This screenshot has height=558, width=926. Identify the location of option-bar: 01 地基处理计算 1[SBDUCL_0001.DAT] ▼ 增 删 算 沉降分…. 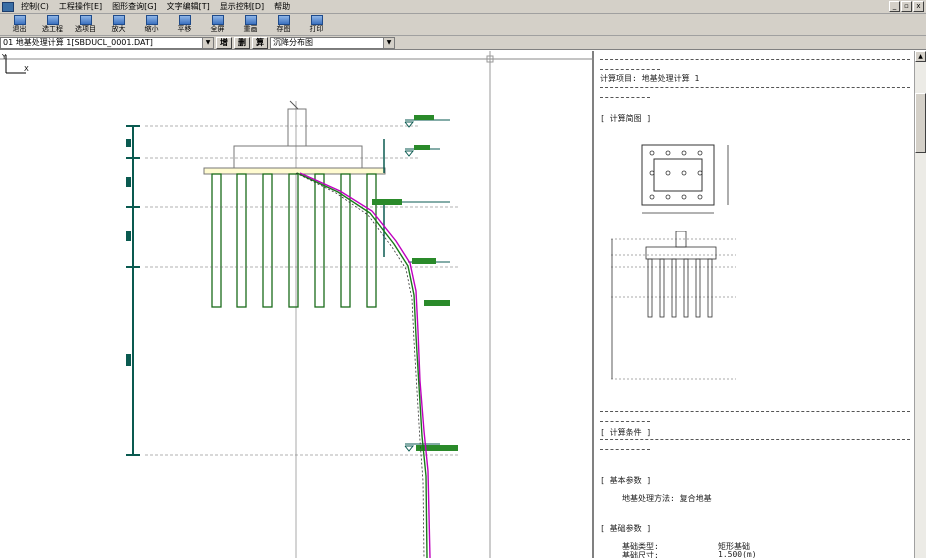
(463, 43).